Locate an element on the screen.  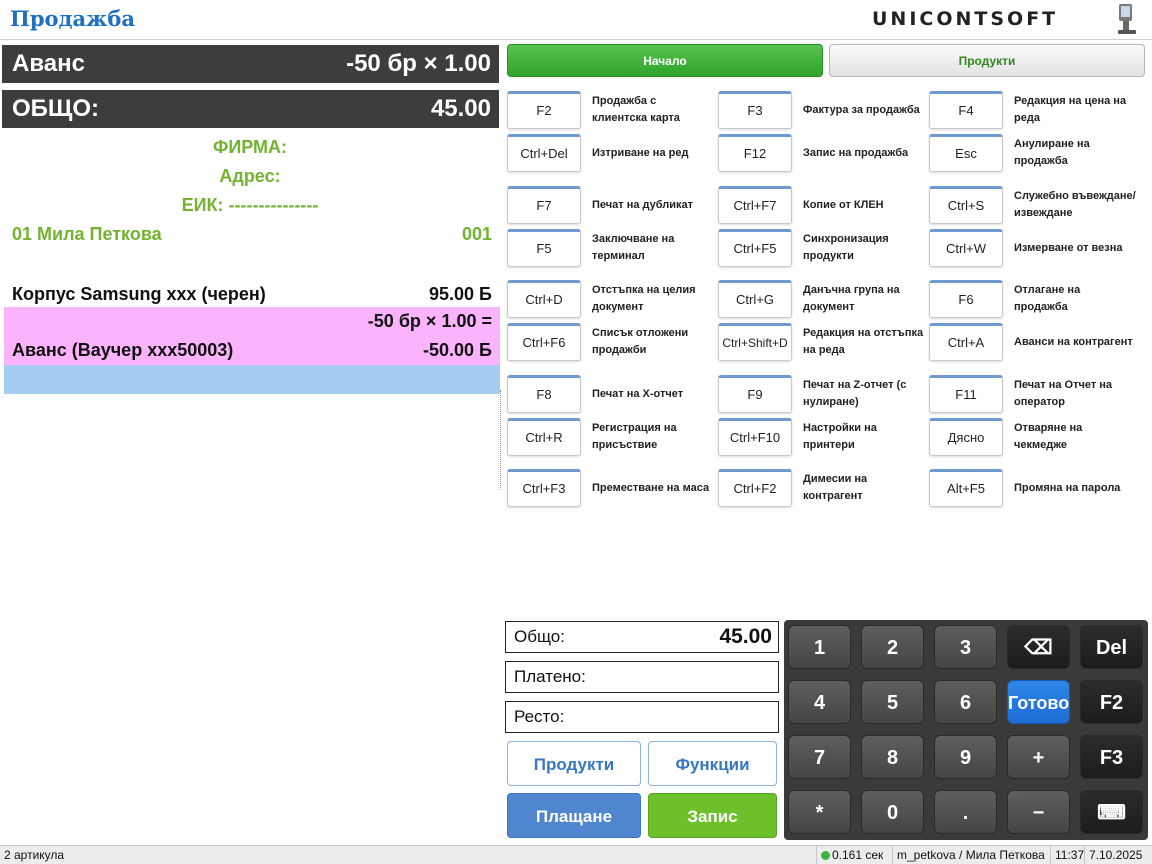
function-shortcut: Ctrl+Shift+D Редакция на отстъпка на реда is located at coordinates (820, 343).